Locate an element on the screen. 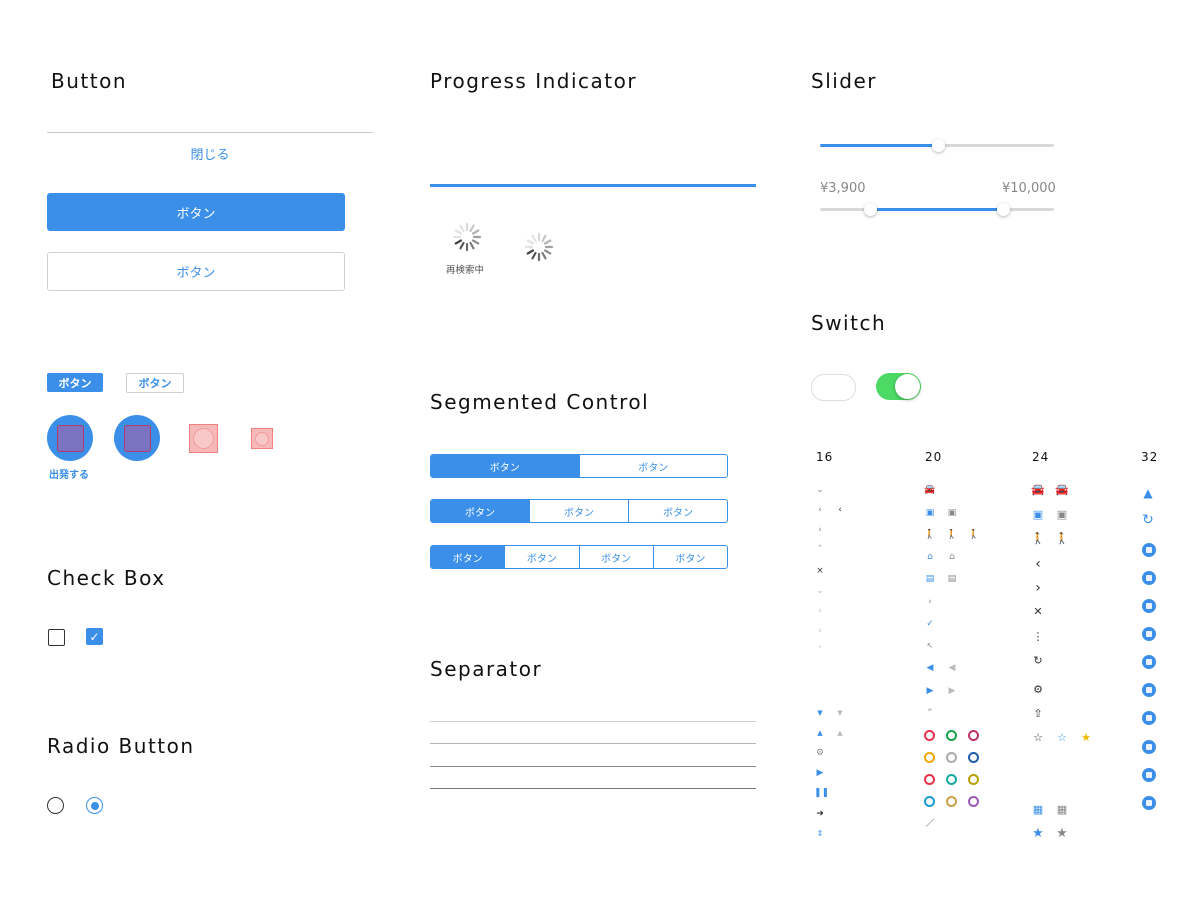 This screenshot has height=900, width=1200. radio-section-title: Radio Button is located at coordinates (121, 746).